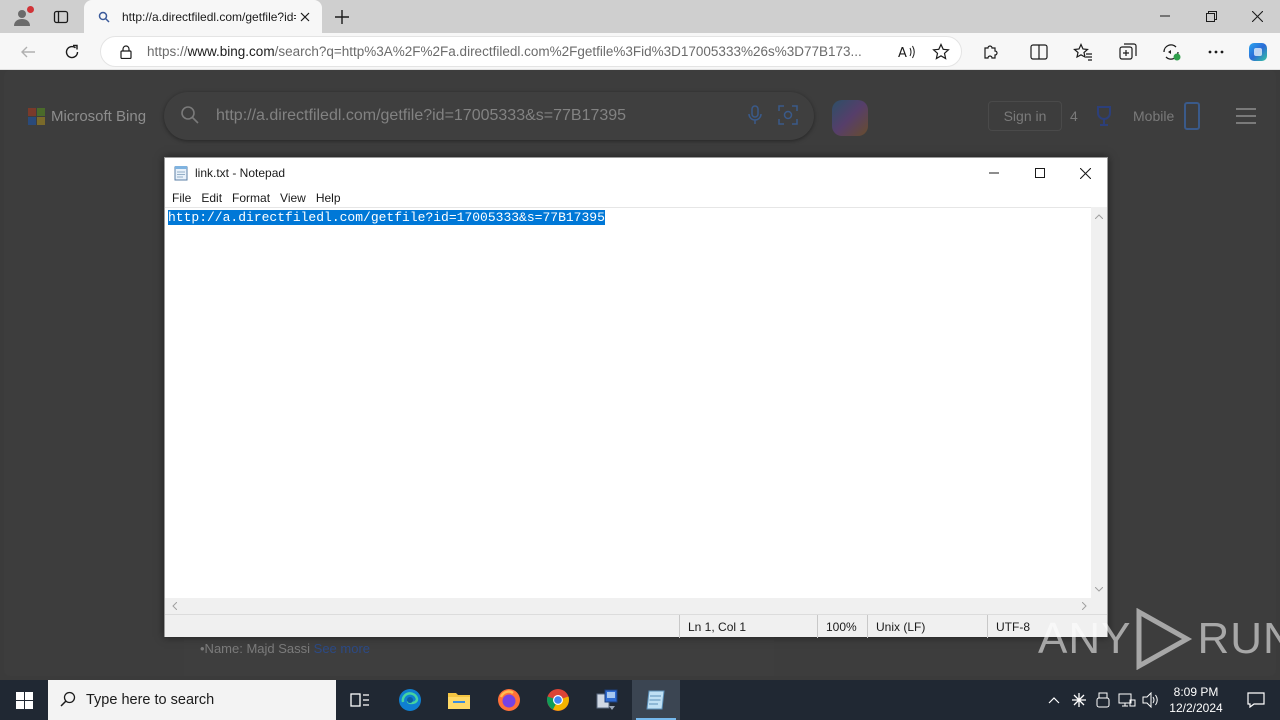  I want to click on edge-browser-icon, so click(410, 700).